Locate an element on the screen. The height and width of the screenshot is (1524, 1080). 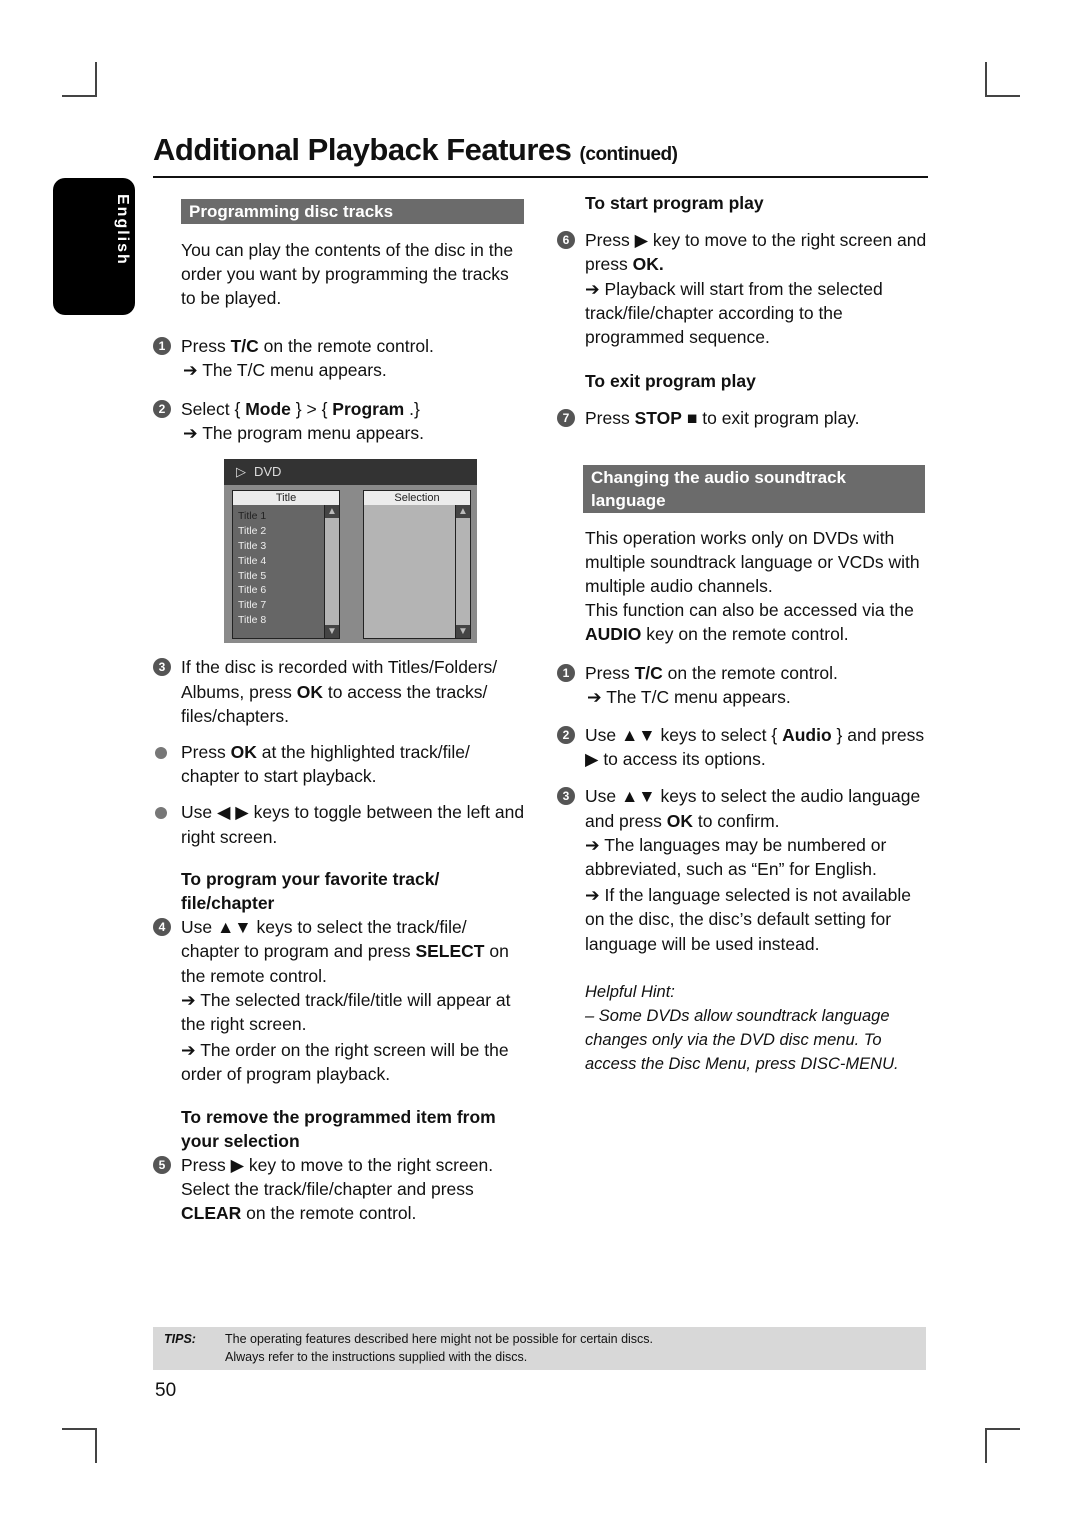
subheading-start: To start program play is located at coordinates (674, 203).